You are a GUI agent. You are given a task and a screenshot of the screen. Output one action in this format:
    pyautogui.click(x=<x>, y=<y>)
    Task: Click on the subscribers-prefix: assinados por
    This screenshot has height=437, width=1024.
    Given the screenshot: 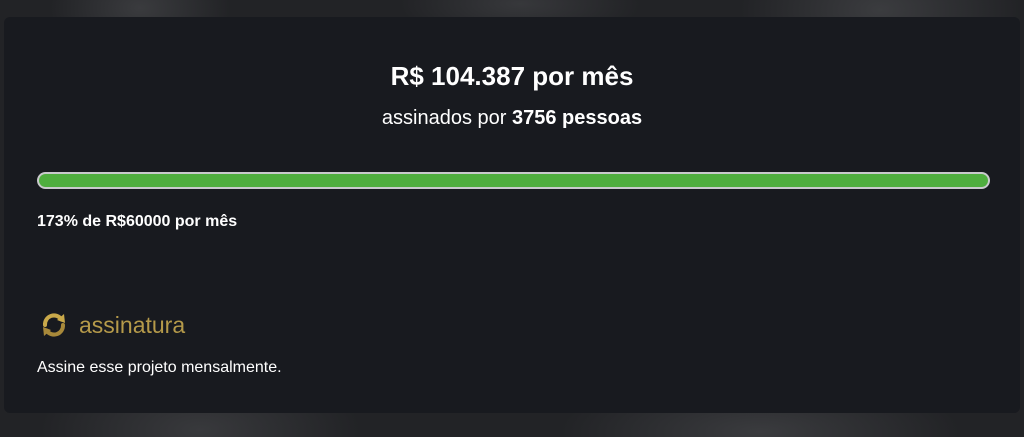 What is the action you would take?
    pyautogui.click(x=444, y=118)
    